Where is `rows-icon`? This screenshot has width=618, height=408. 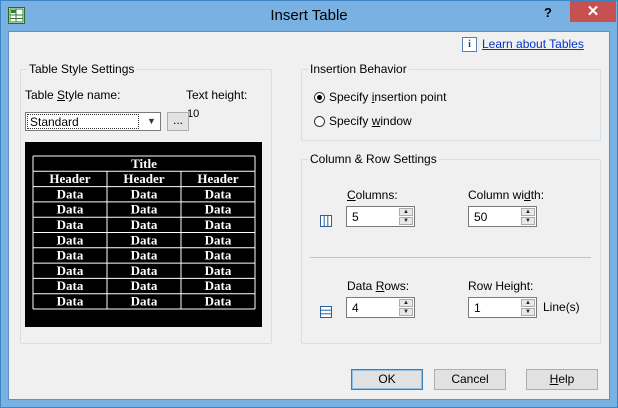 rows-icon is located at coordinates (326, 312).